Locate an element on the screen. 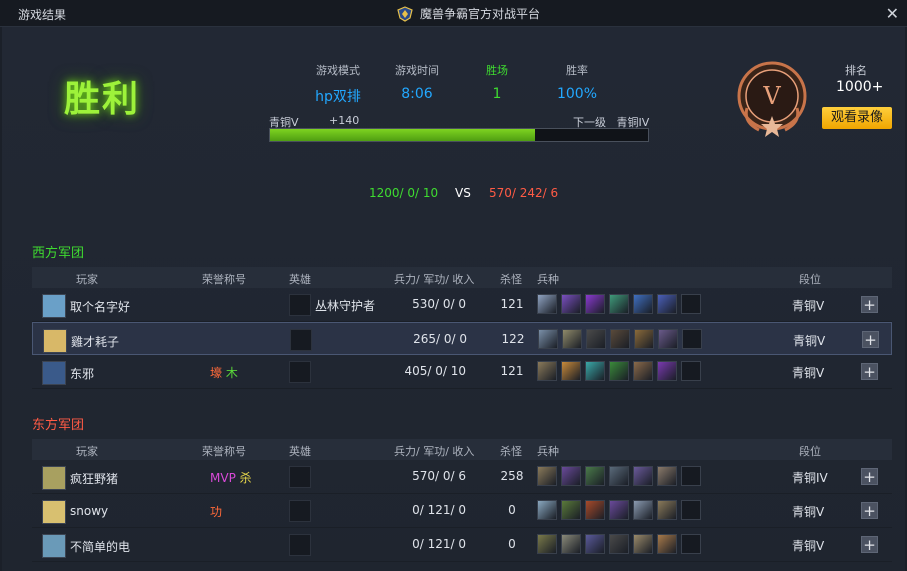 The height and width of the screenshot is (571, 907). rank-medal-icon: V is located at coordinates (772, 99).